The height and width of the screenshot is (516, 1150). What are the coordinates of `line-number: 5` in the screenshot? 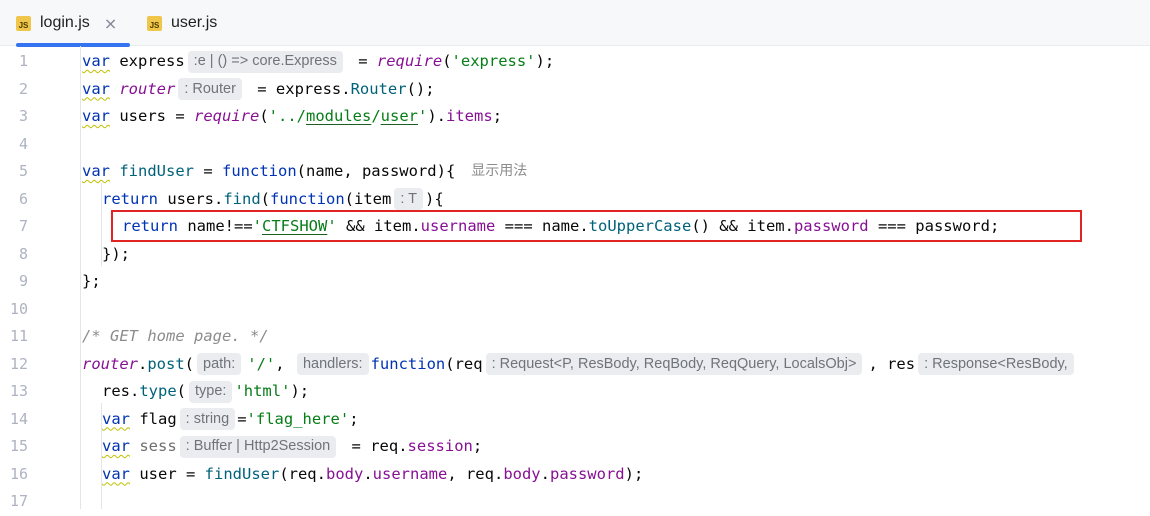 It's located at (14, 172).